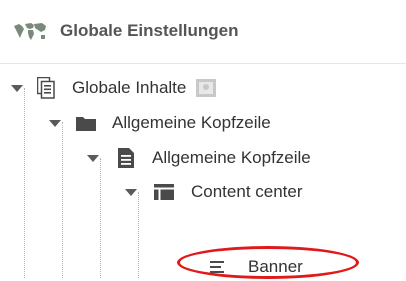  What do you see at coordinates (149, 30) in the screenshot?
I see `panel-title: Globale Einstellungen` at bounding box center [149, 30].